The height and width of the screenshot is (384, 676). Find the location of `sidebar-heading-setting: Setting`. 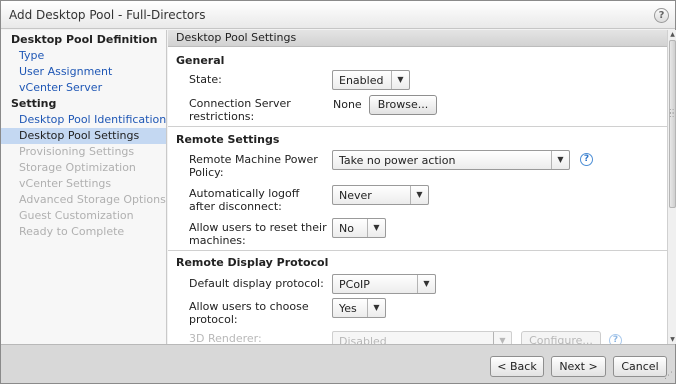

sidebar-heading-setting: Setting is located at coordinates (34, 103).